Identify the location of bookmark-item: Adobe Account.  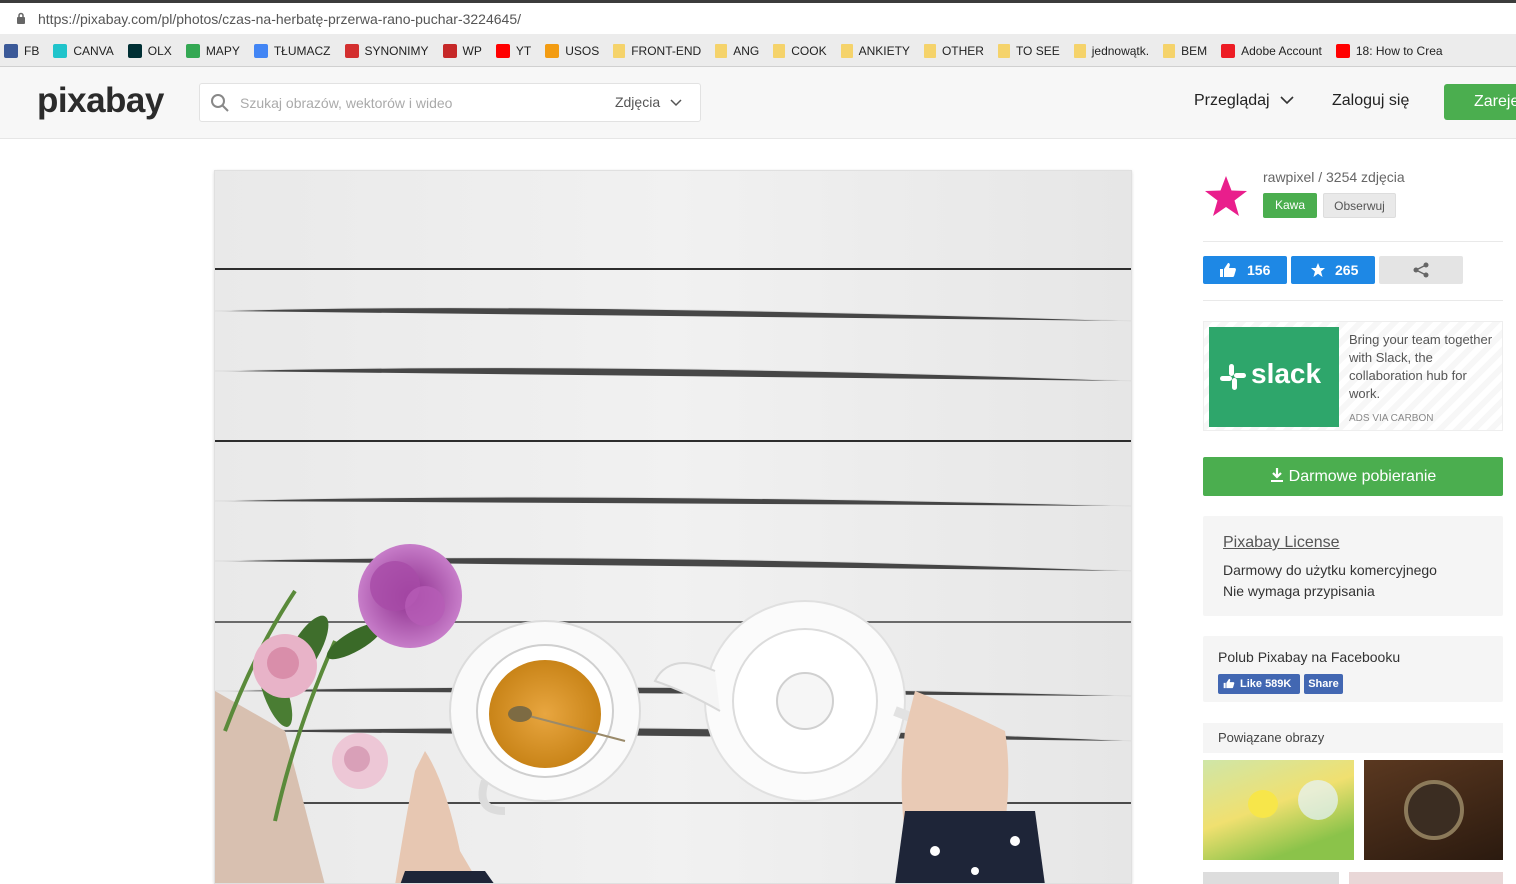
(1271, 50).